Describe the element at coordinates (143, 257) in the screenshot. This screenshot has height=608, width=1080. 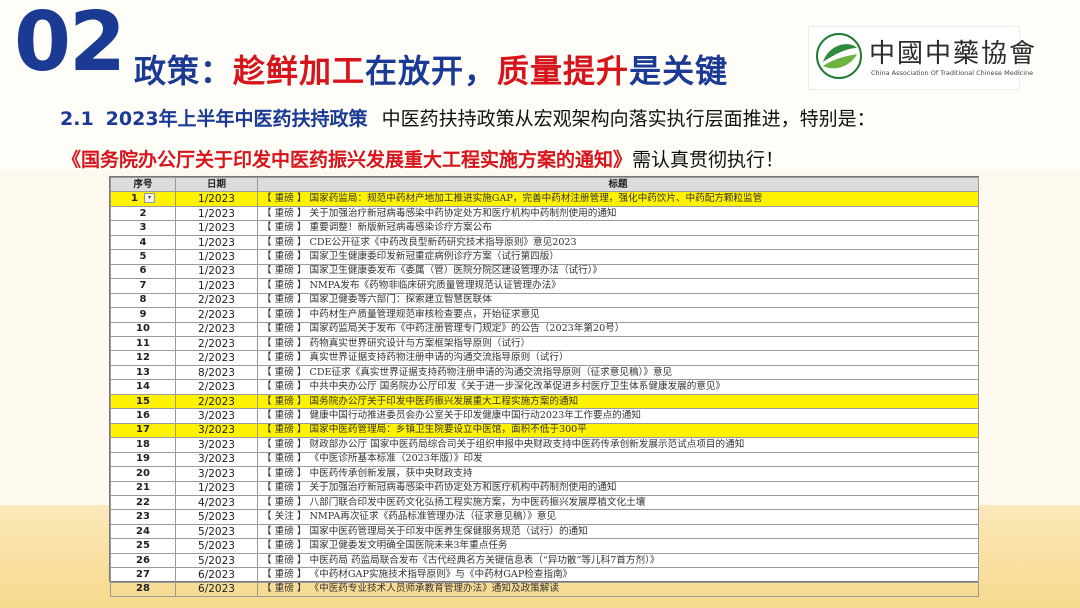
I see `row-index: 5` at that location.